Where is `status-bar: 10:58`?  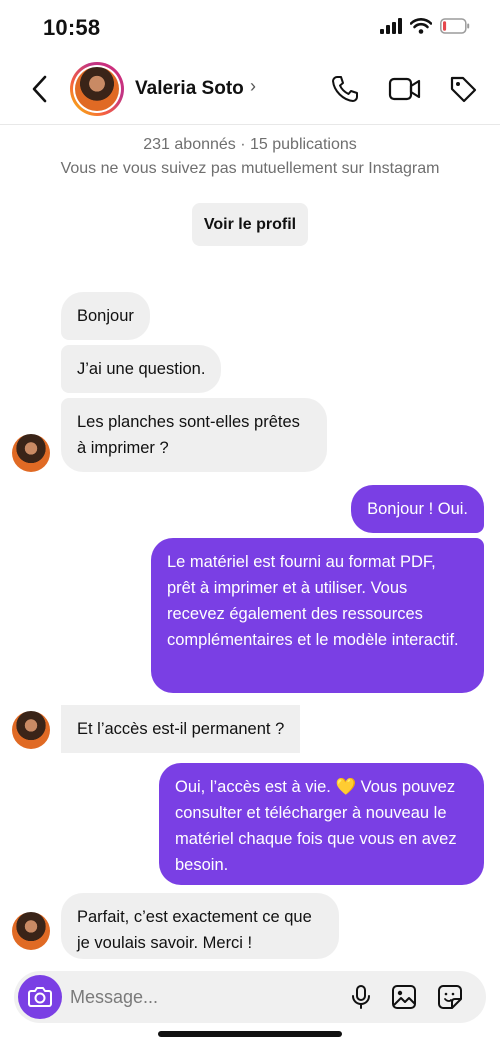 status-bar: 10:58 is located at coordinates (250, 28).